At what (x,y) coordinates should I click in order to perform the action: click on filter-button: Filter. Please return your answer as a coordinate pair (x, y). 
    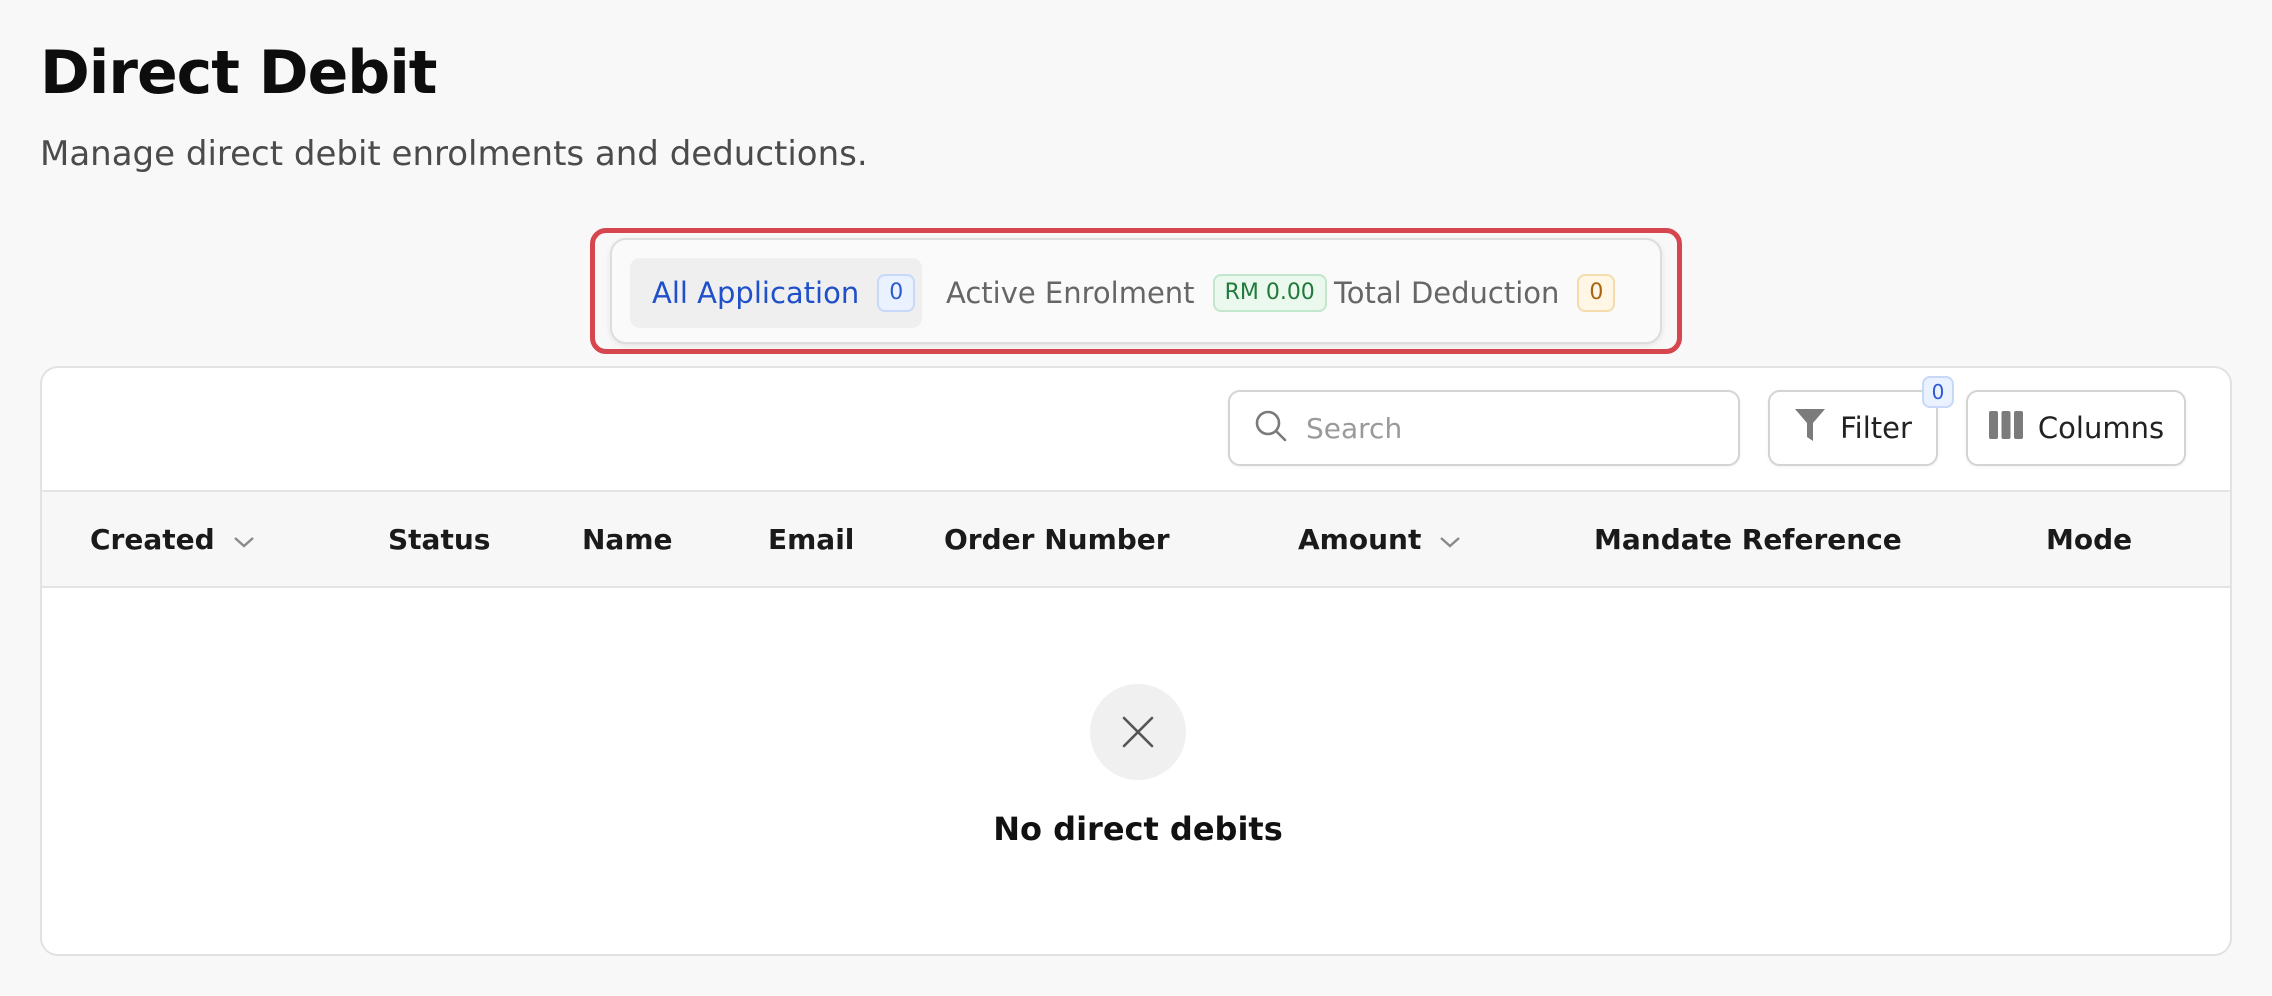
    Looking at the image, I should click on (1853, 428).